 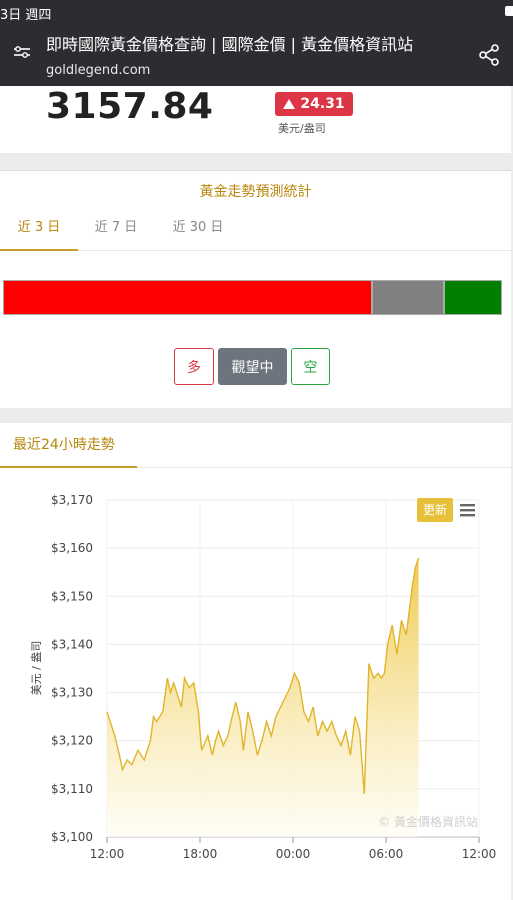 What do you see at coordinates (293, 854) in the screenshot?
I see `x-tick-label: 00:00` at bounding box center [293, 854].